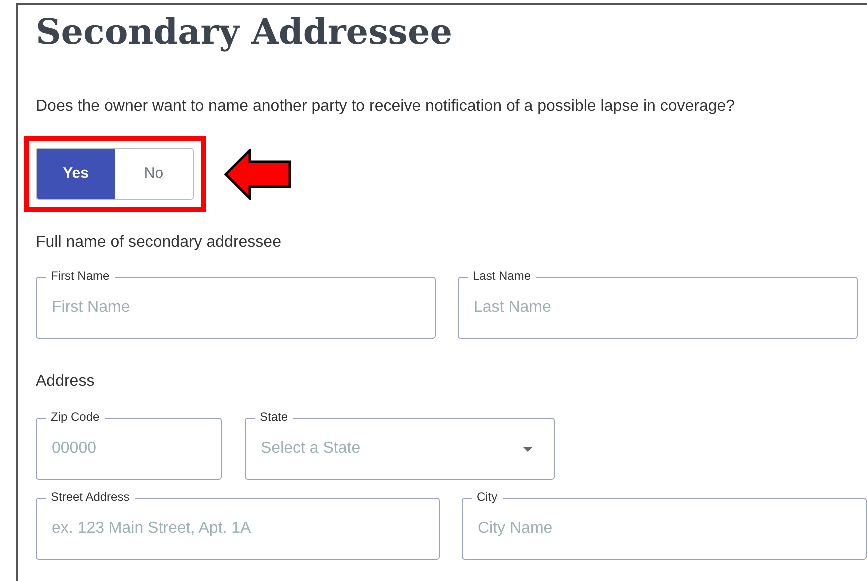 Image resolution: width=867 pixels, height=581 pixels. I want to click on field-label: Street Address, so click(90, 497).